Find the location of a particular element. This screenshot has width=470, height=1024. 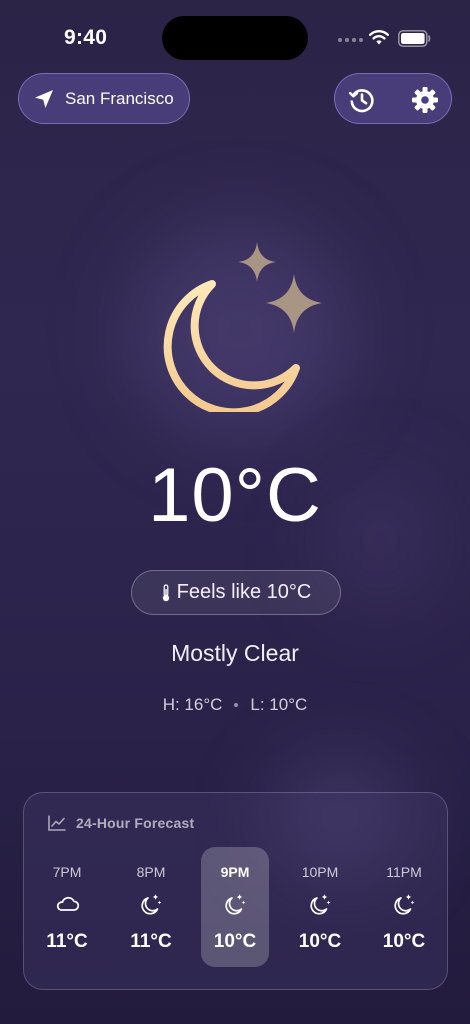

hourly-item-selected: 9PM 10°C is located at coordinates (235, 907).